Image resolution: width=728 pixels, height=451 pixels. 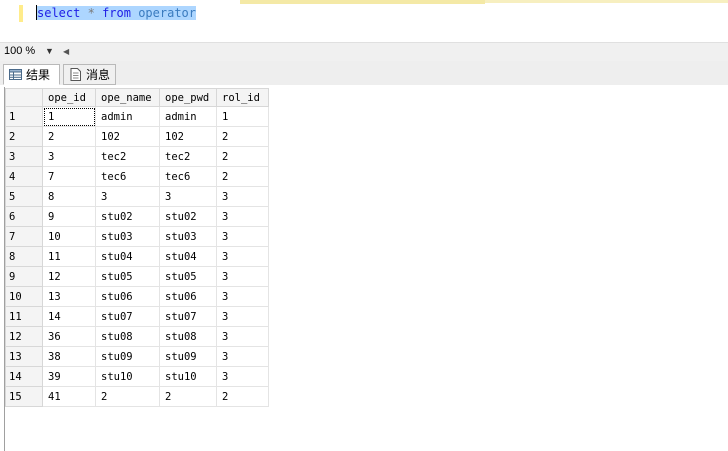 I want to click on cell-ope-pwd: tec6, so click(x=188, y=176).